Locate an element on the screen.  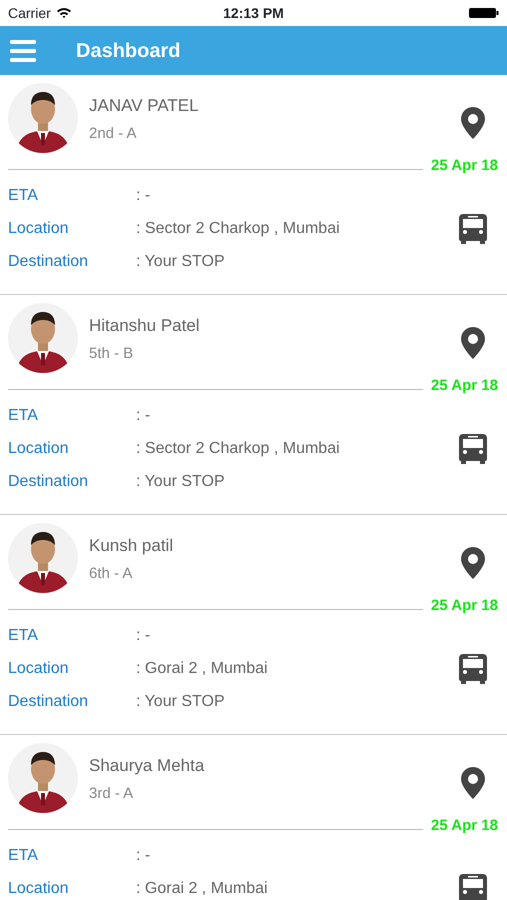
student-class: 3rd - A is located at coordinates (111, 794).